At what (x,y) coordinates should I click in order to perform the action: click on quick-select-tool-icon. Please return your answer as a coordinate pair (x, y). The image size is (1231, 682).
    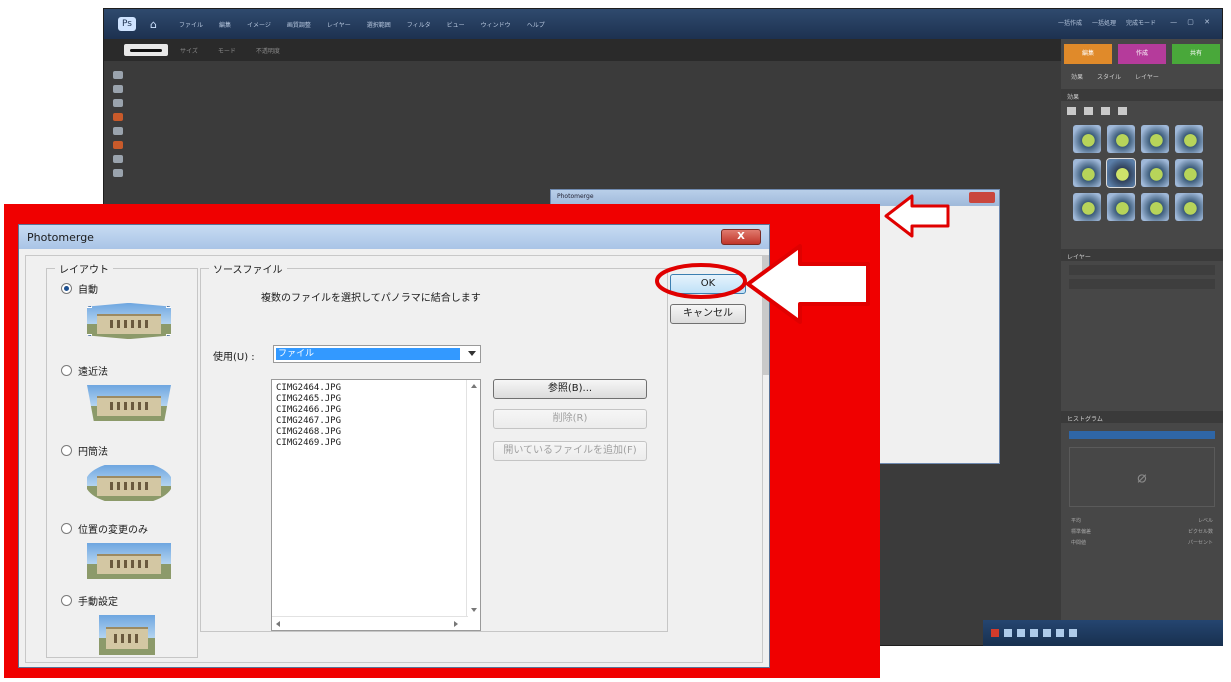
    Looking at the image, I should click on (118, 159).